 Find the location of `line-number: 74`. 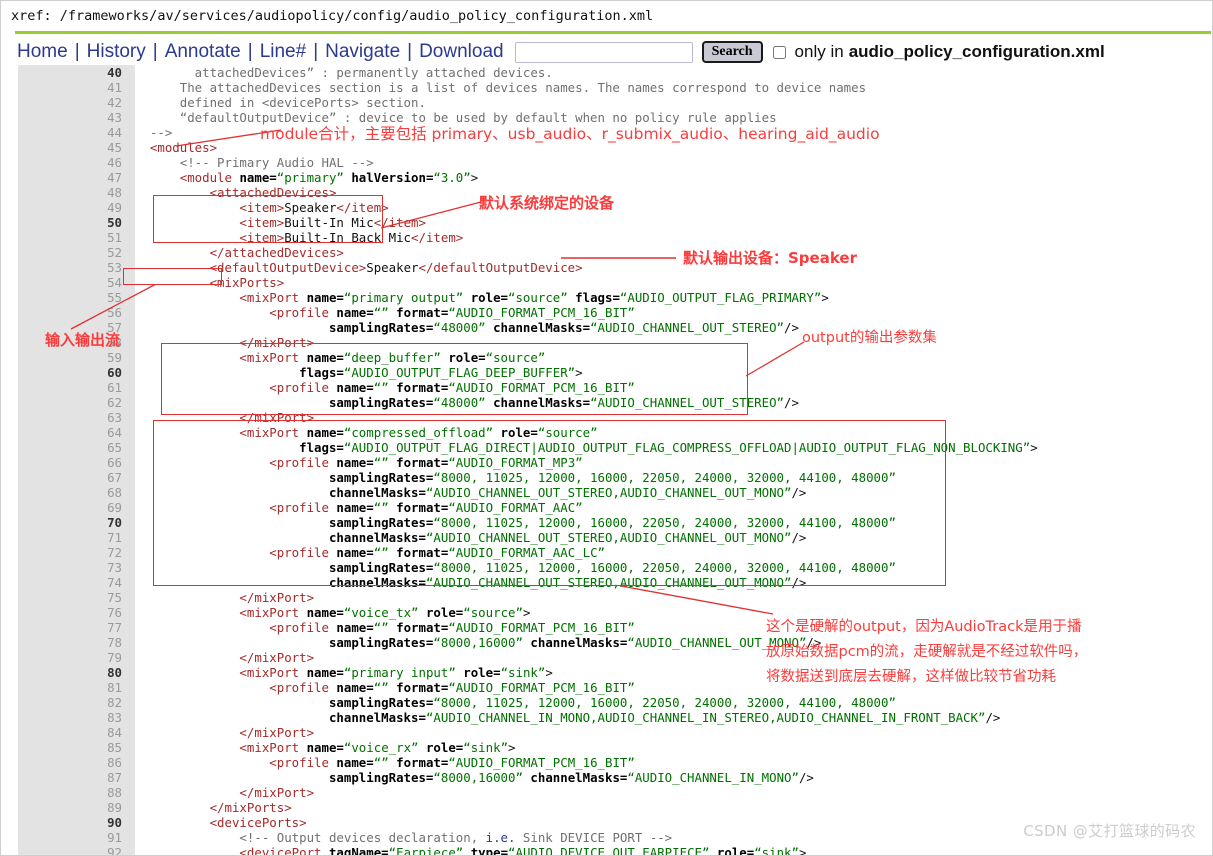

line-number: 74 is located at coordinates (76, 582).